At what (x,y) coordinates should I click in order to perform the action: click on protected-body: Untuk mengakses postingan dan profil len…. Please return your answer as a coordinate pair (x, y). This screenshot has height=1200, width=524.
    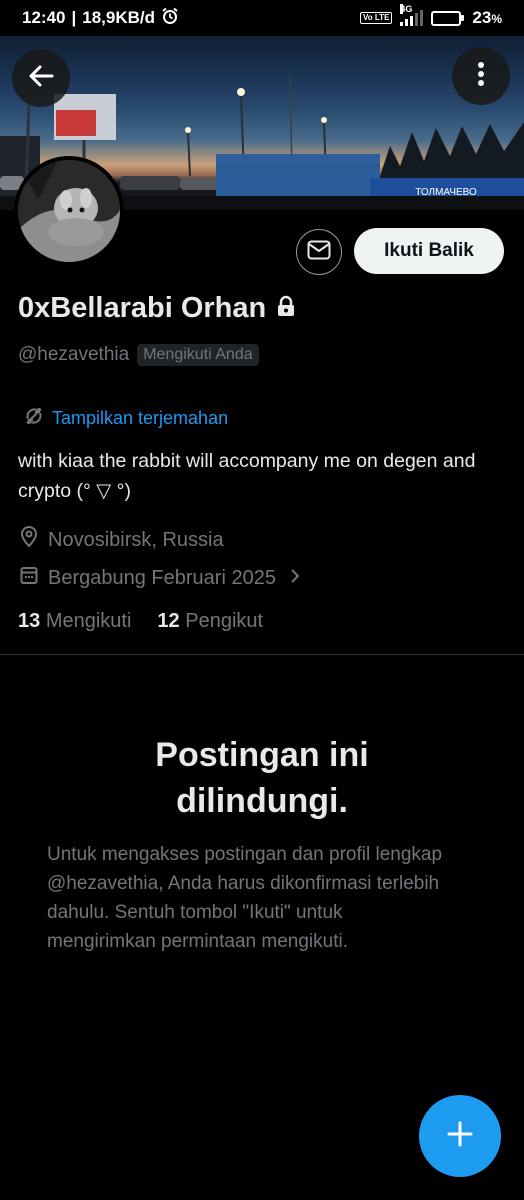
    Looking at the image, I should click on (245, 898).